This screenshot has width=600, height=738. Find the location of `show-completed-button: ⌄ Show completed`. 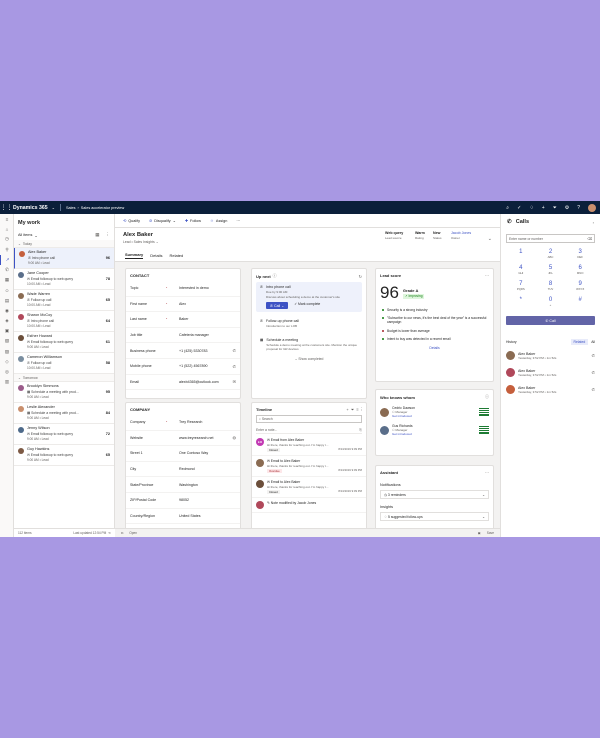

show-completed-button: ⌄ Show completed is located at coordinates (309, 359).